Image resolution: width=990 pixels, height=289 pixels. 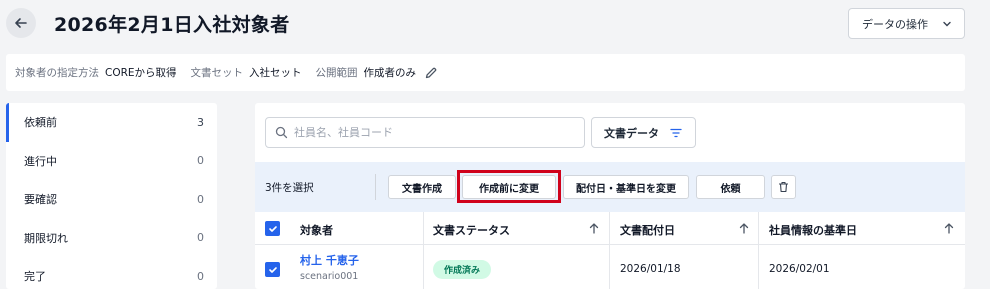 I want to click on sidebar-item-label: 要確認, so click(x=40, y=200).